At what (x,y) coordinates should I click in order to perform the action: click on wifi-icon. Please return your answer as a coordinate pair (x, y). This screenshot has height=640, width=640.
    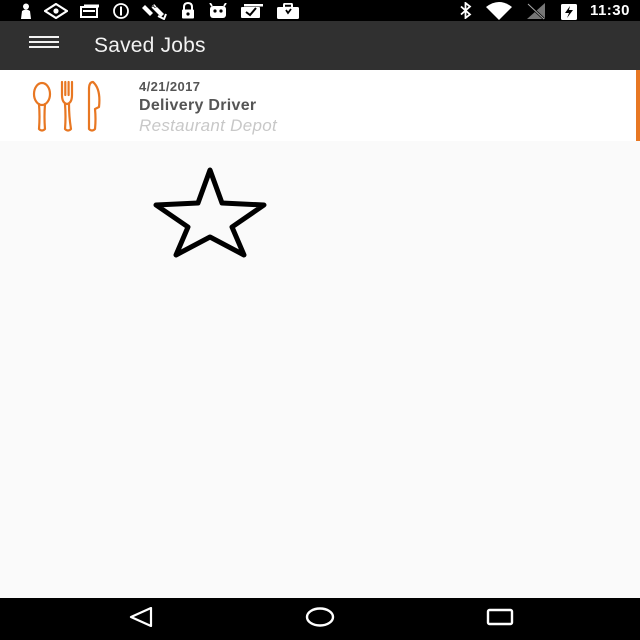
    Looking at the image, I should click on (498, 10).